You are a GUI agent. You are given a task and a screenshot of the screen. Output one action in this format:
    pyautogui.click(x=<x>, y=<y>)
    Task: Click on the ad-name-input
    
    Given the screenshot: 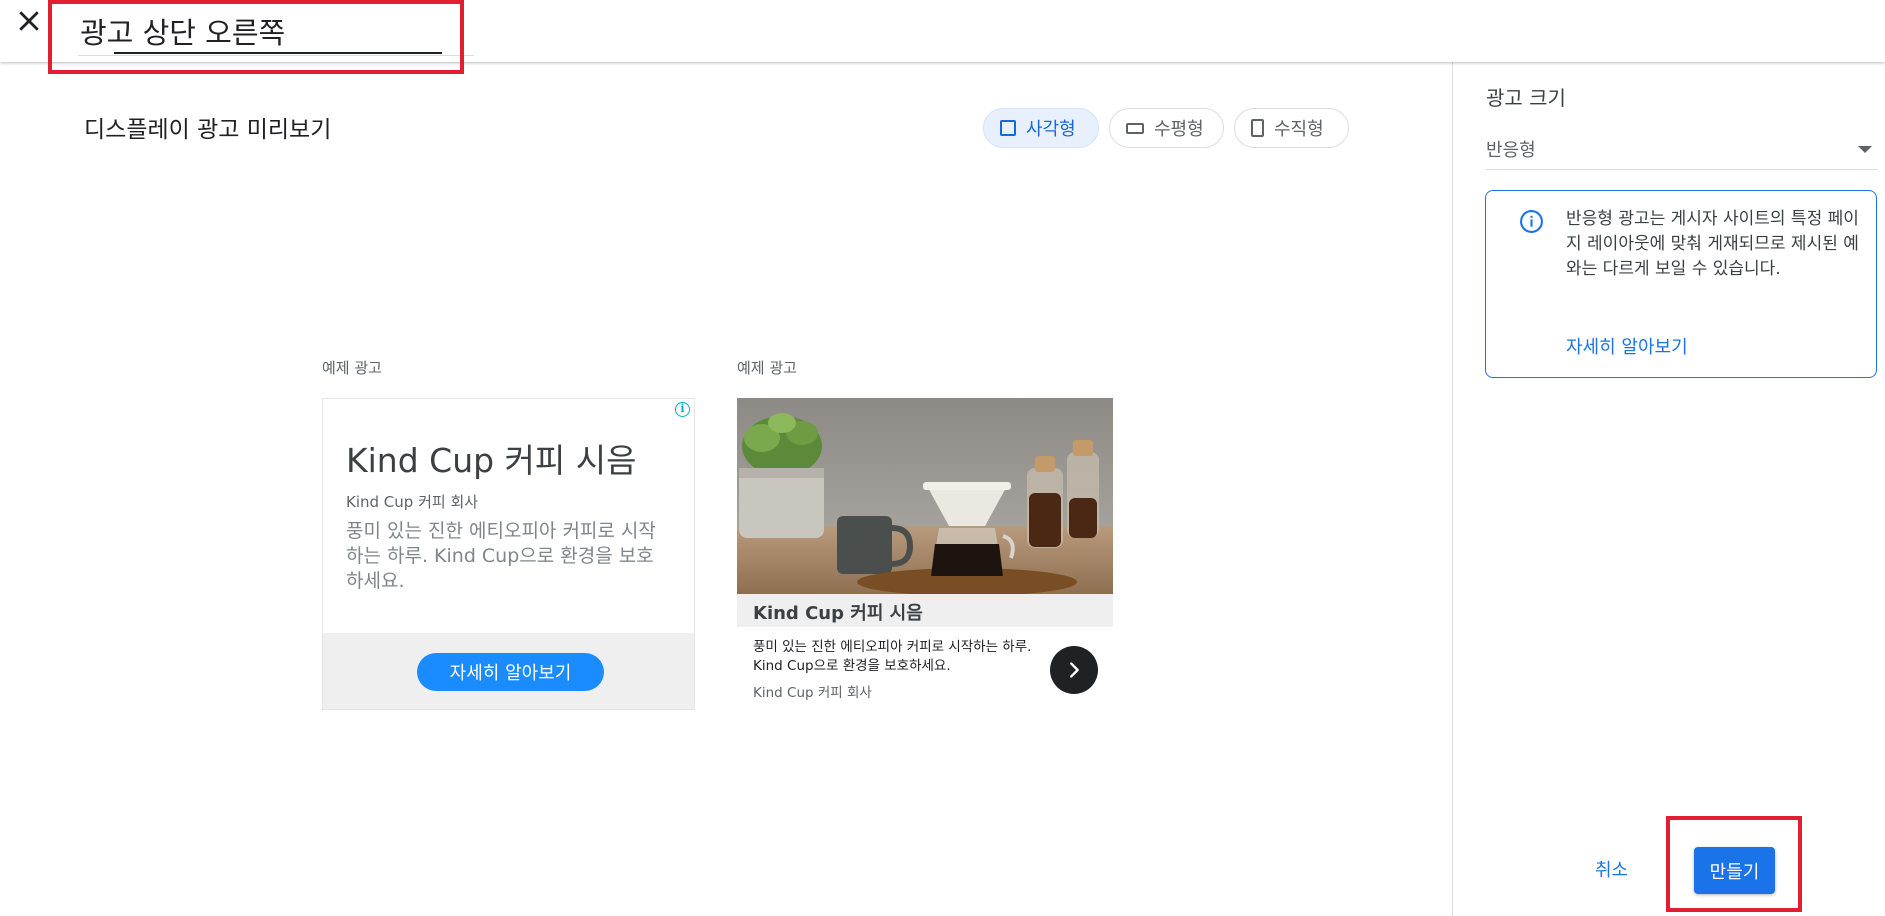 What is the action you would take?
    pyautogui.click(x=276, y=31)
    